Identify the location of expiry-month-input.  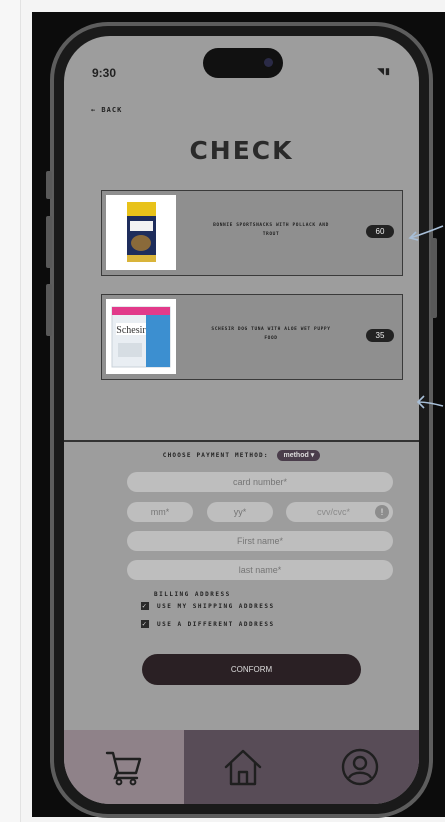
(160, 512).